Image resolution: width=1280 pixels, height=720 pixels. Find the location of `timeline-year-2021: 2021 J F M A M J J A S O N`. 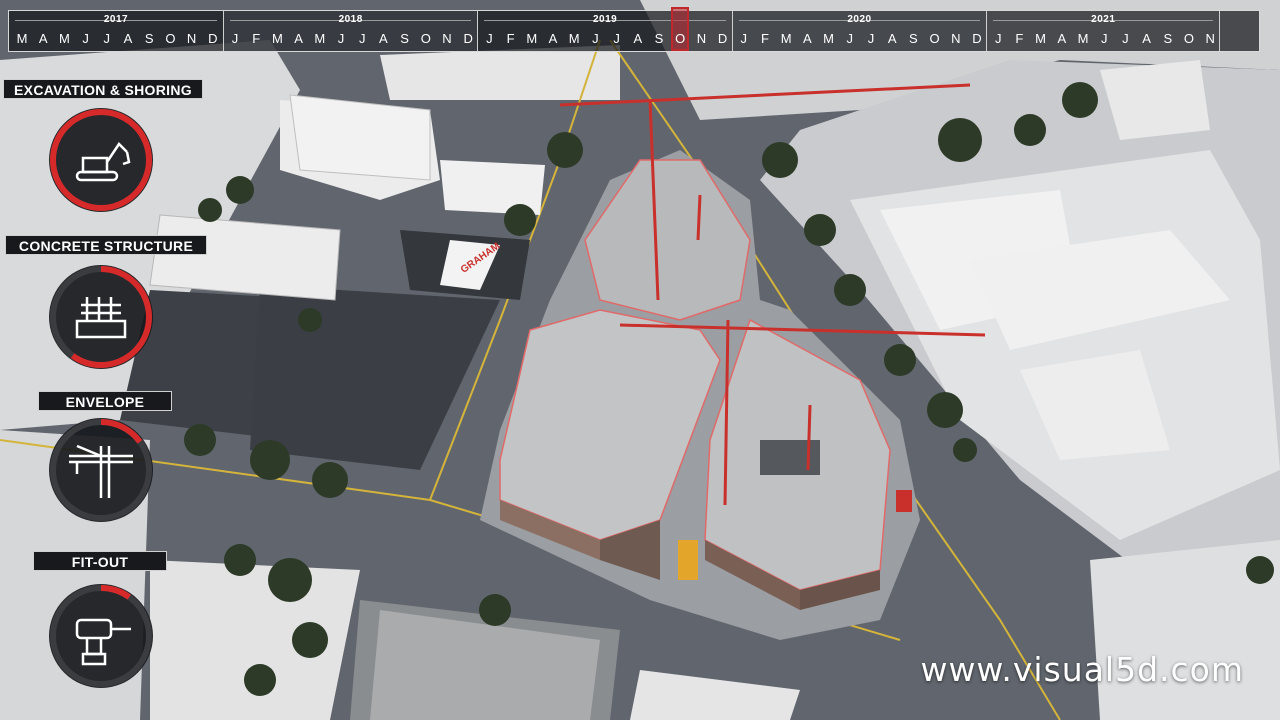

timeline-year-2021: 2021 J F M A M J J A S O N is located at coordinates (1104, 31).